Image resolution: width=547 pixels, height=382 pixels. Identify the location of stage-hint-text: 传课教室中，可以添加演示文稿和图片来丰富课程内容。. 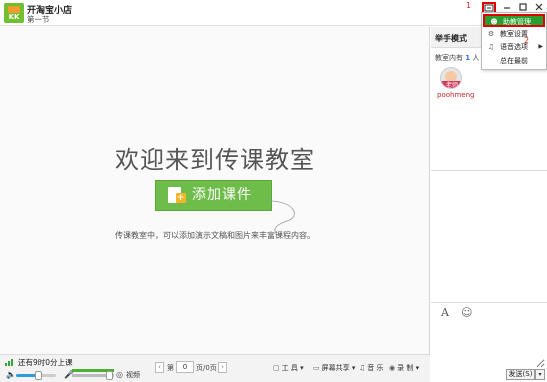
(215, 235).